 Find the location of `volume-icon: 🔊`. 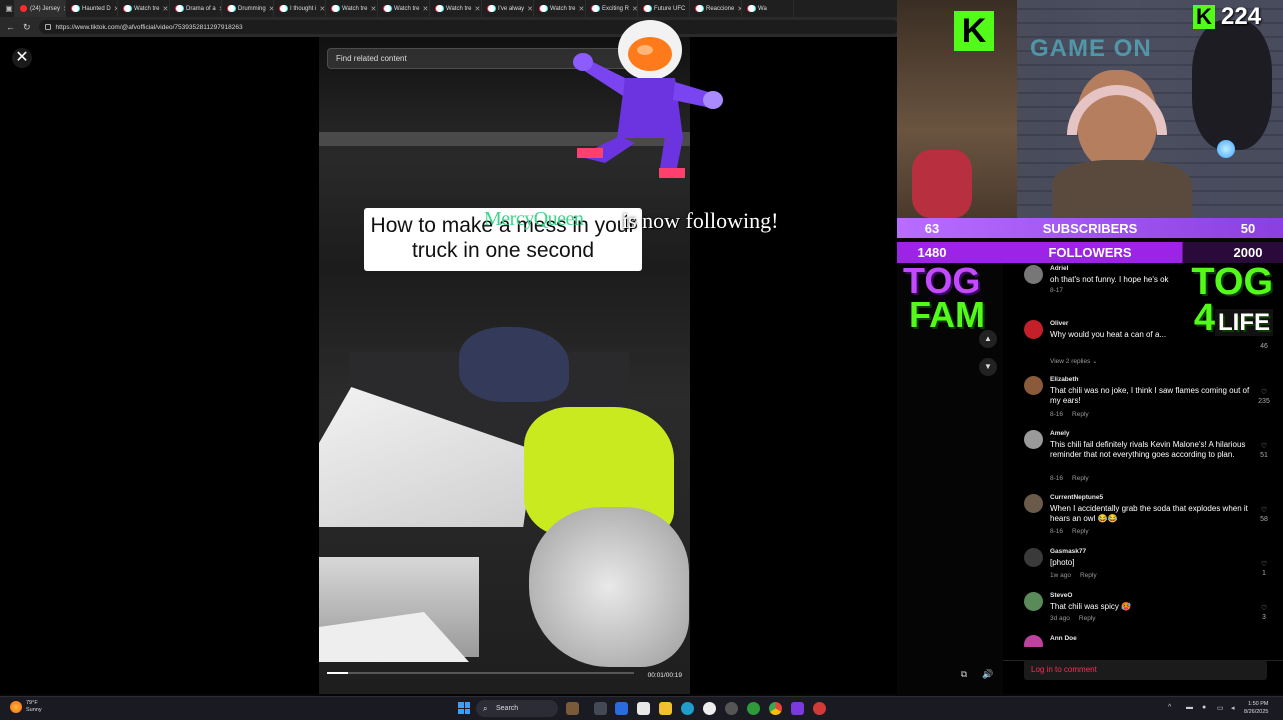

volume-icon: 🔊 is located at coordinates (988, 674).